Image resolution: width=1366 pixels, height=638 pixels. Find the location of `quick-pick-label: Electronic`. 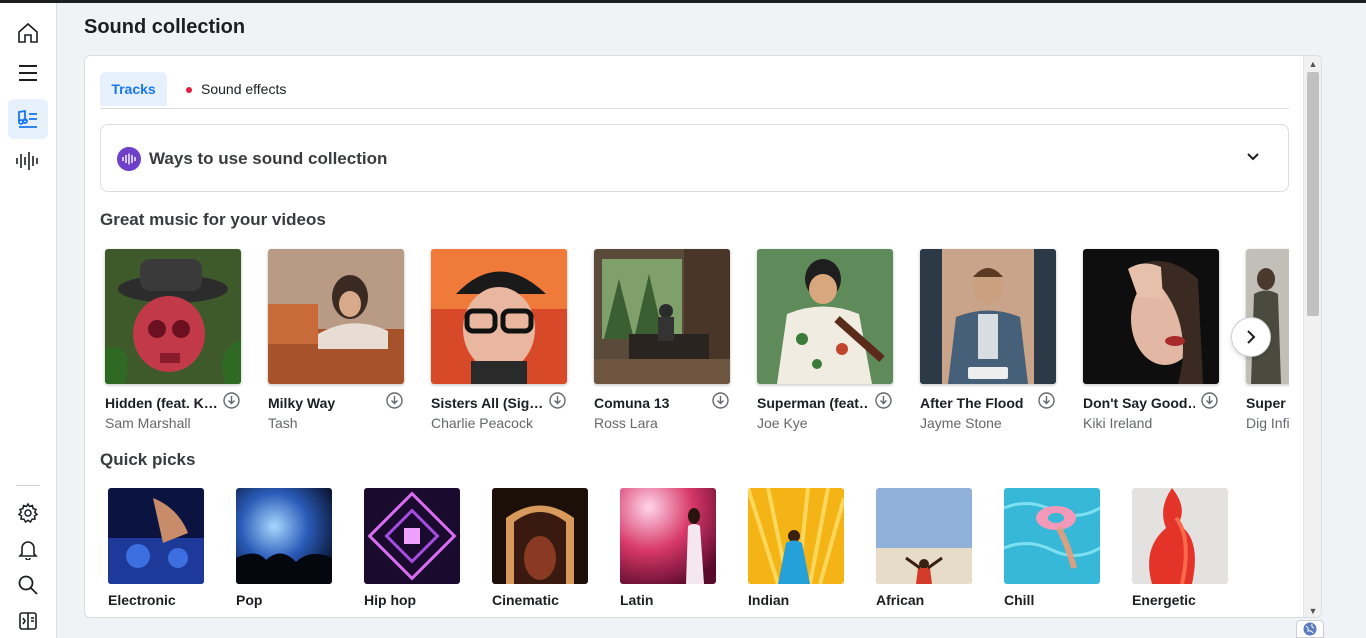

quick-pick-label: Electronic is located at coordinates (142, 600).